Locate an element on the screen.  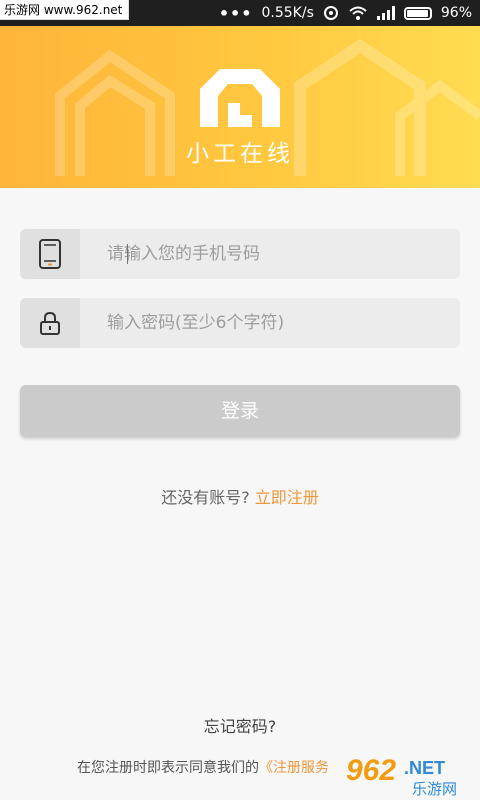
site-watermark-logo: 962 .NET 乐游网 is located at coordinates (410, 774).